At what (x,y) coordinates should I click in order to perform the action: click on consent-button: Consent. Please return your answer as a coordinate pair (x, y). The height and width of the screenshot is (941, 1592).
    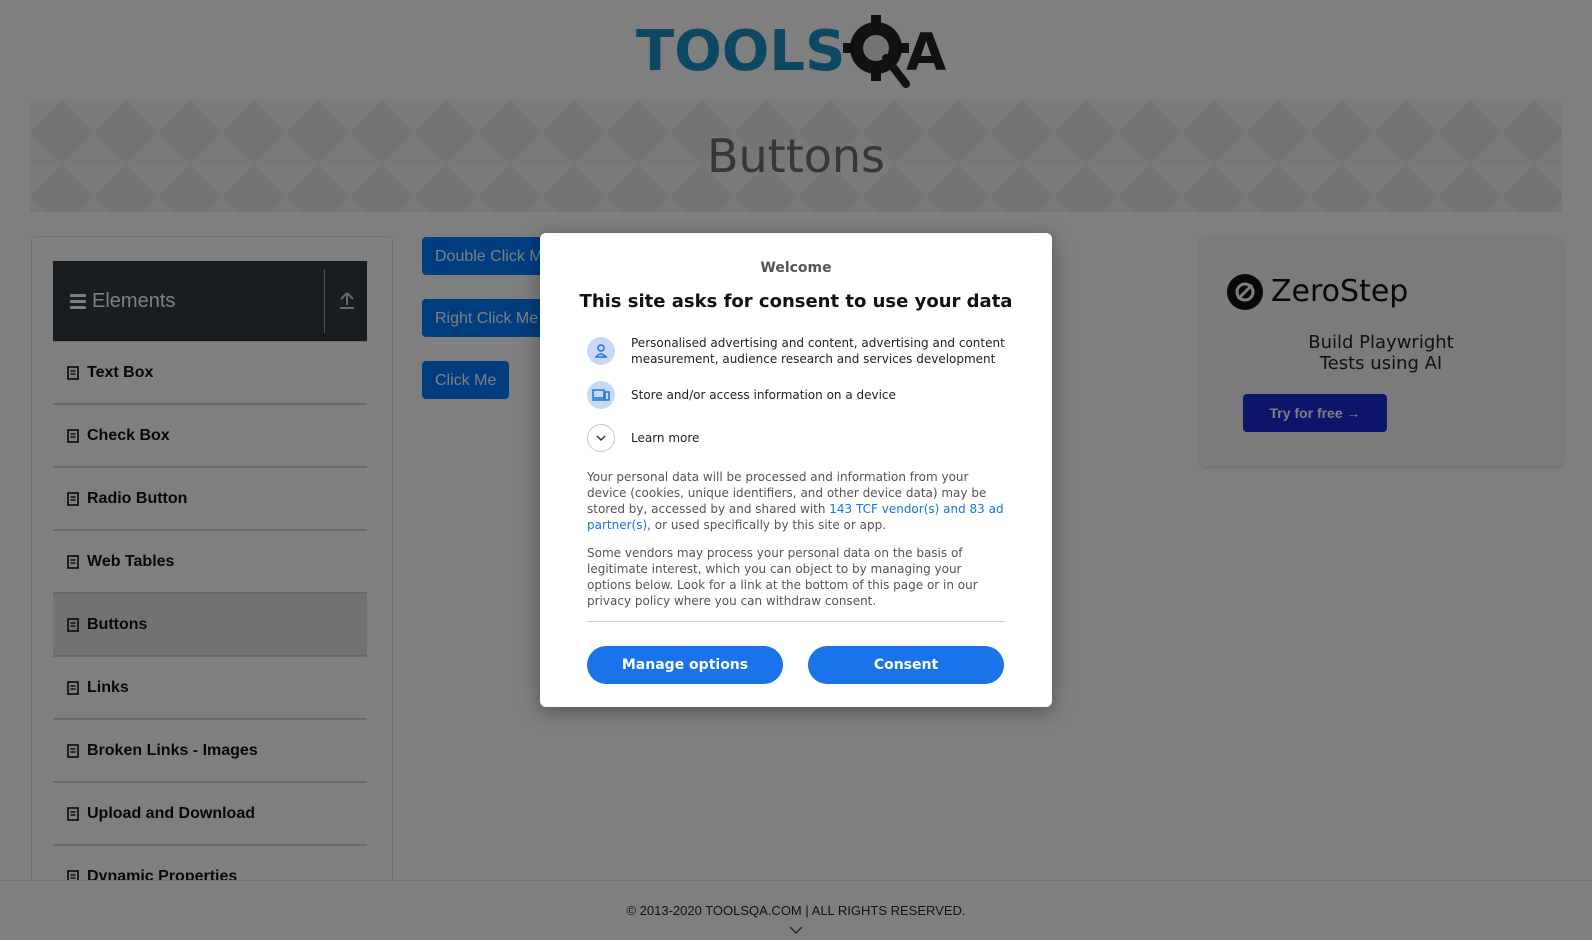
    Looking at the image, I should click on (906, 665).